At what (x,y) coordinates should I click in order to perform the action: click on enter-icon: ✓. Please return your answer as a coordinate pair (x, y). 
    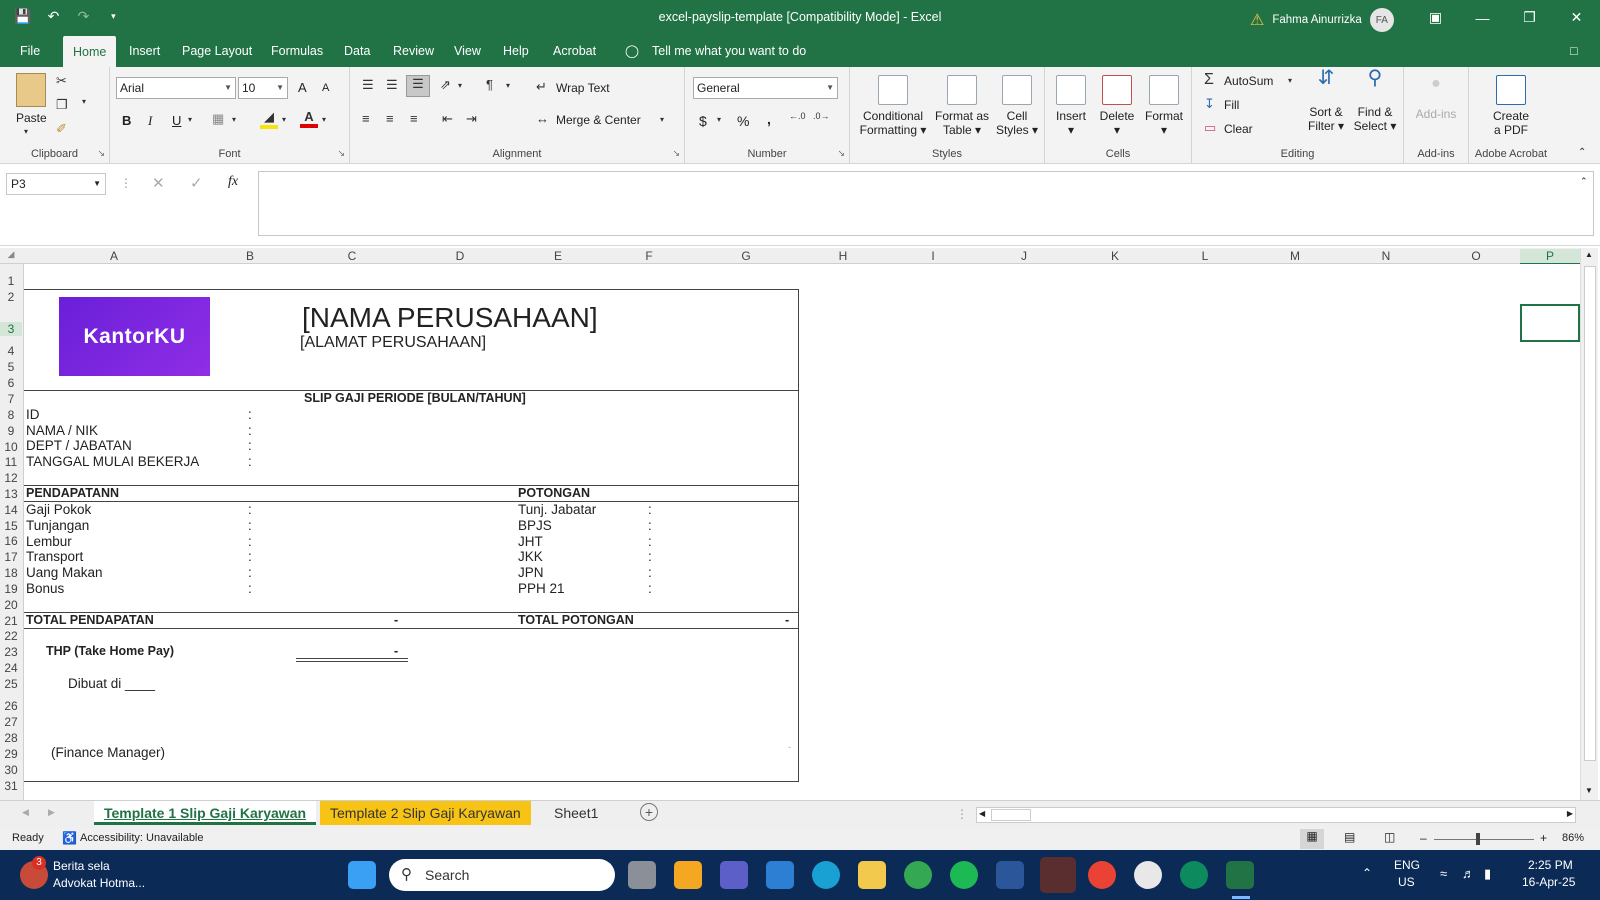
    Looking at the image, I should click on (196, 183).